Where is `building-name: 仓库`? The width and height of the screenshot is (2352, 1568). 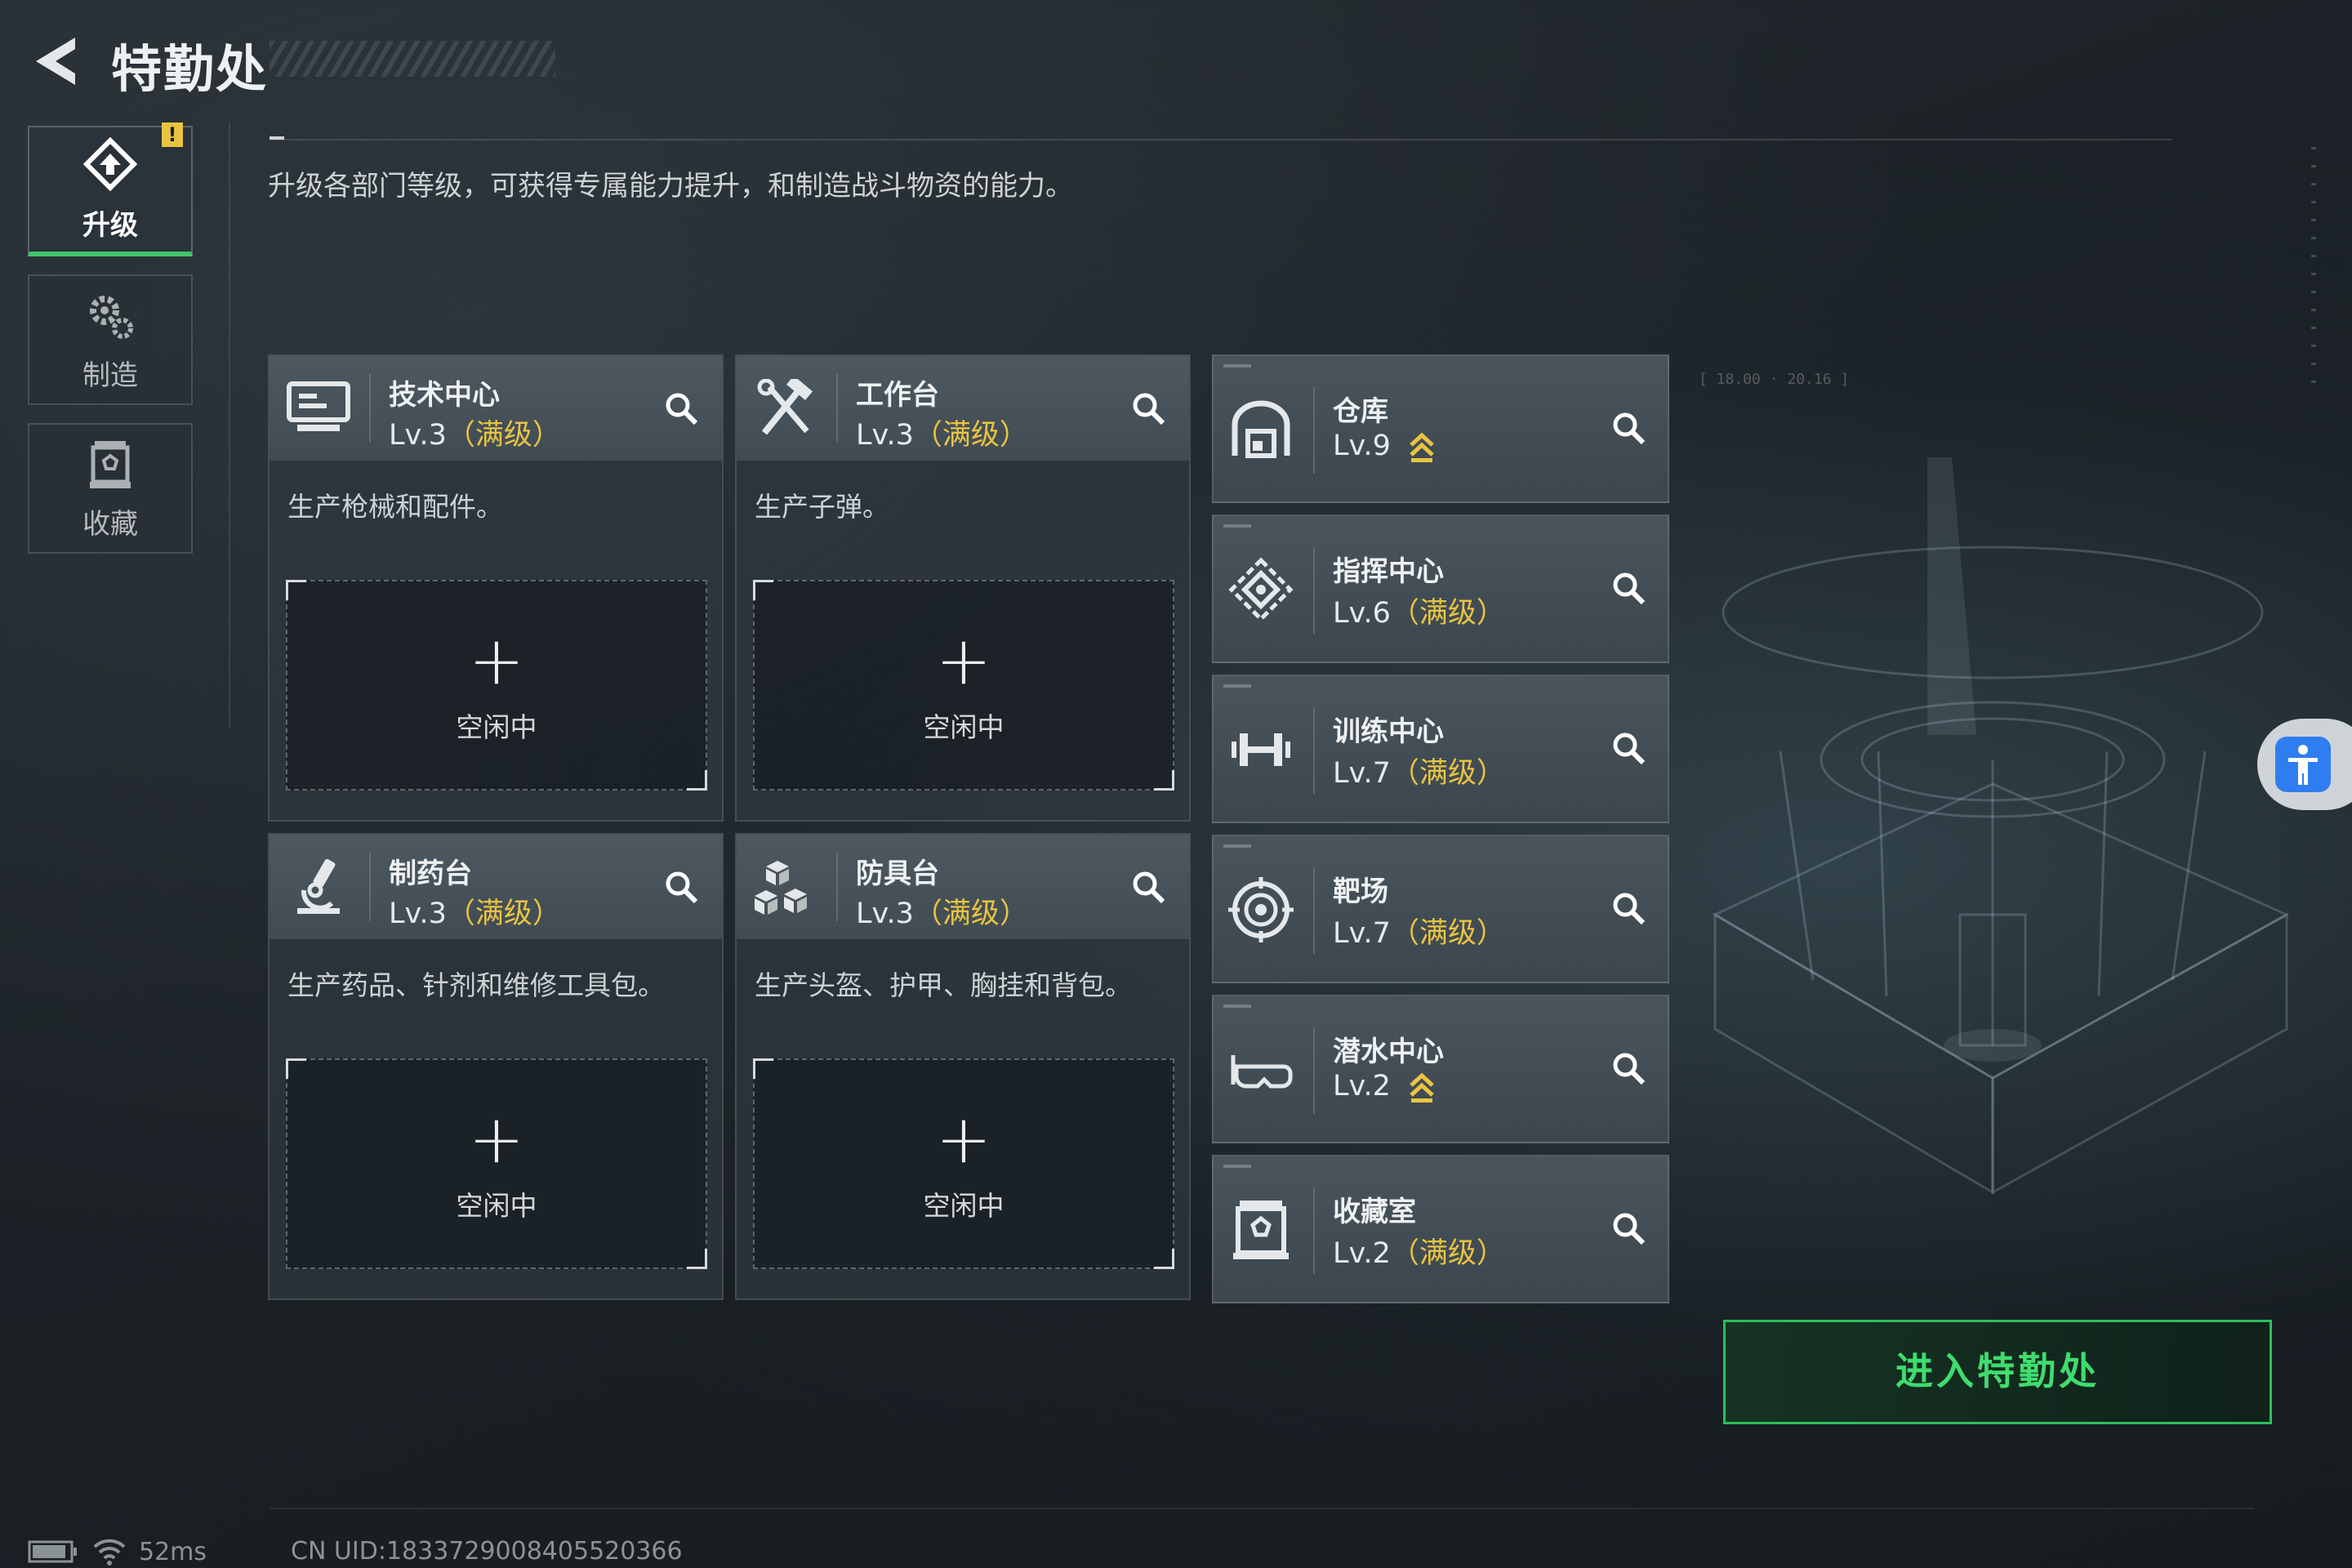 building-name: 仓库 is located at coordinates (1360, 411).